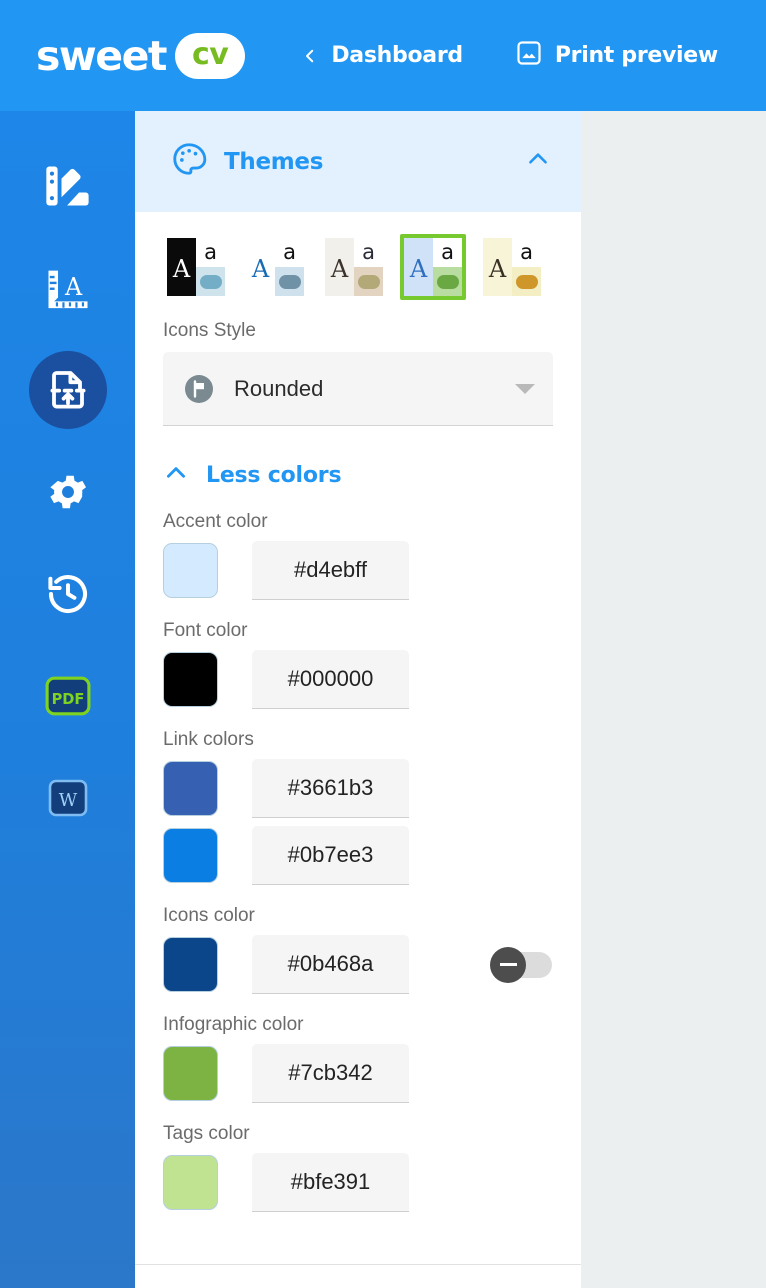 This screenshot has height=1288, width=766. I want to click on tags-color-row: #bfe391, so click(358, 1182).